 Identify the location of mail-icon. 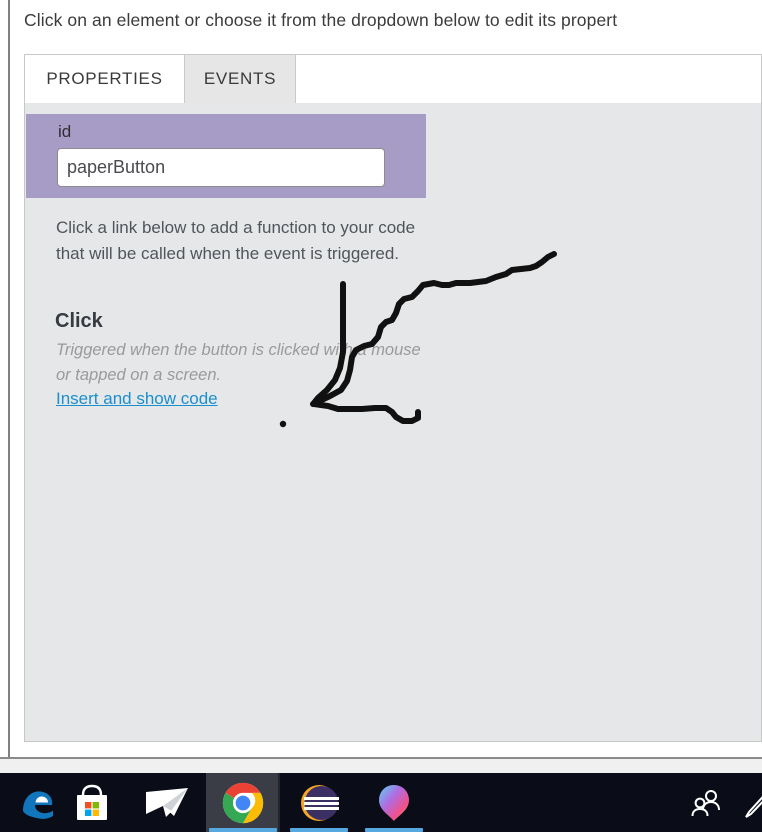
(167, 802).